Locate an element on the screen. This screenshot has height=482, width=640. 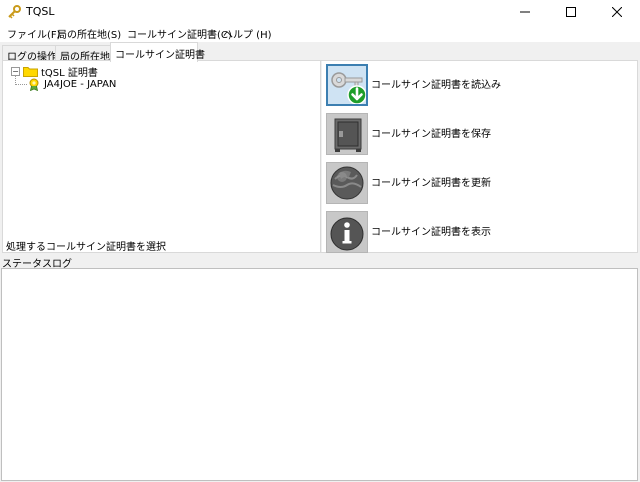
menu-callsign-certificate: コールサイン証明書(C) is located at coordinates (179, 33).